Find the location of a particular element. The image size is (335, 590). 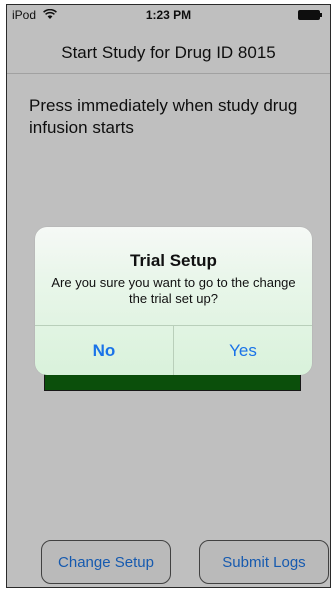

alert-title: Trial Setup is located at coordinates (173, 260).